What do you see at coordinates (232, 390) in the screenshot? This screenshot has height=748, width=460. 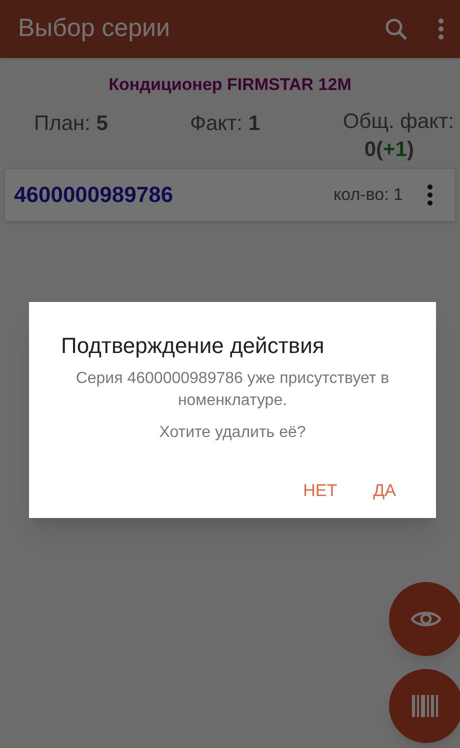 I see `dialog-message: Серия 4600000989786 уже присутствует в номенклатуре.` at bounding box center [232, 390].